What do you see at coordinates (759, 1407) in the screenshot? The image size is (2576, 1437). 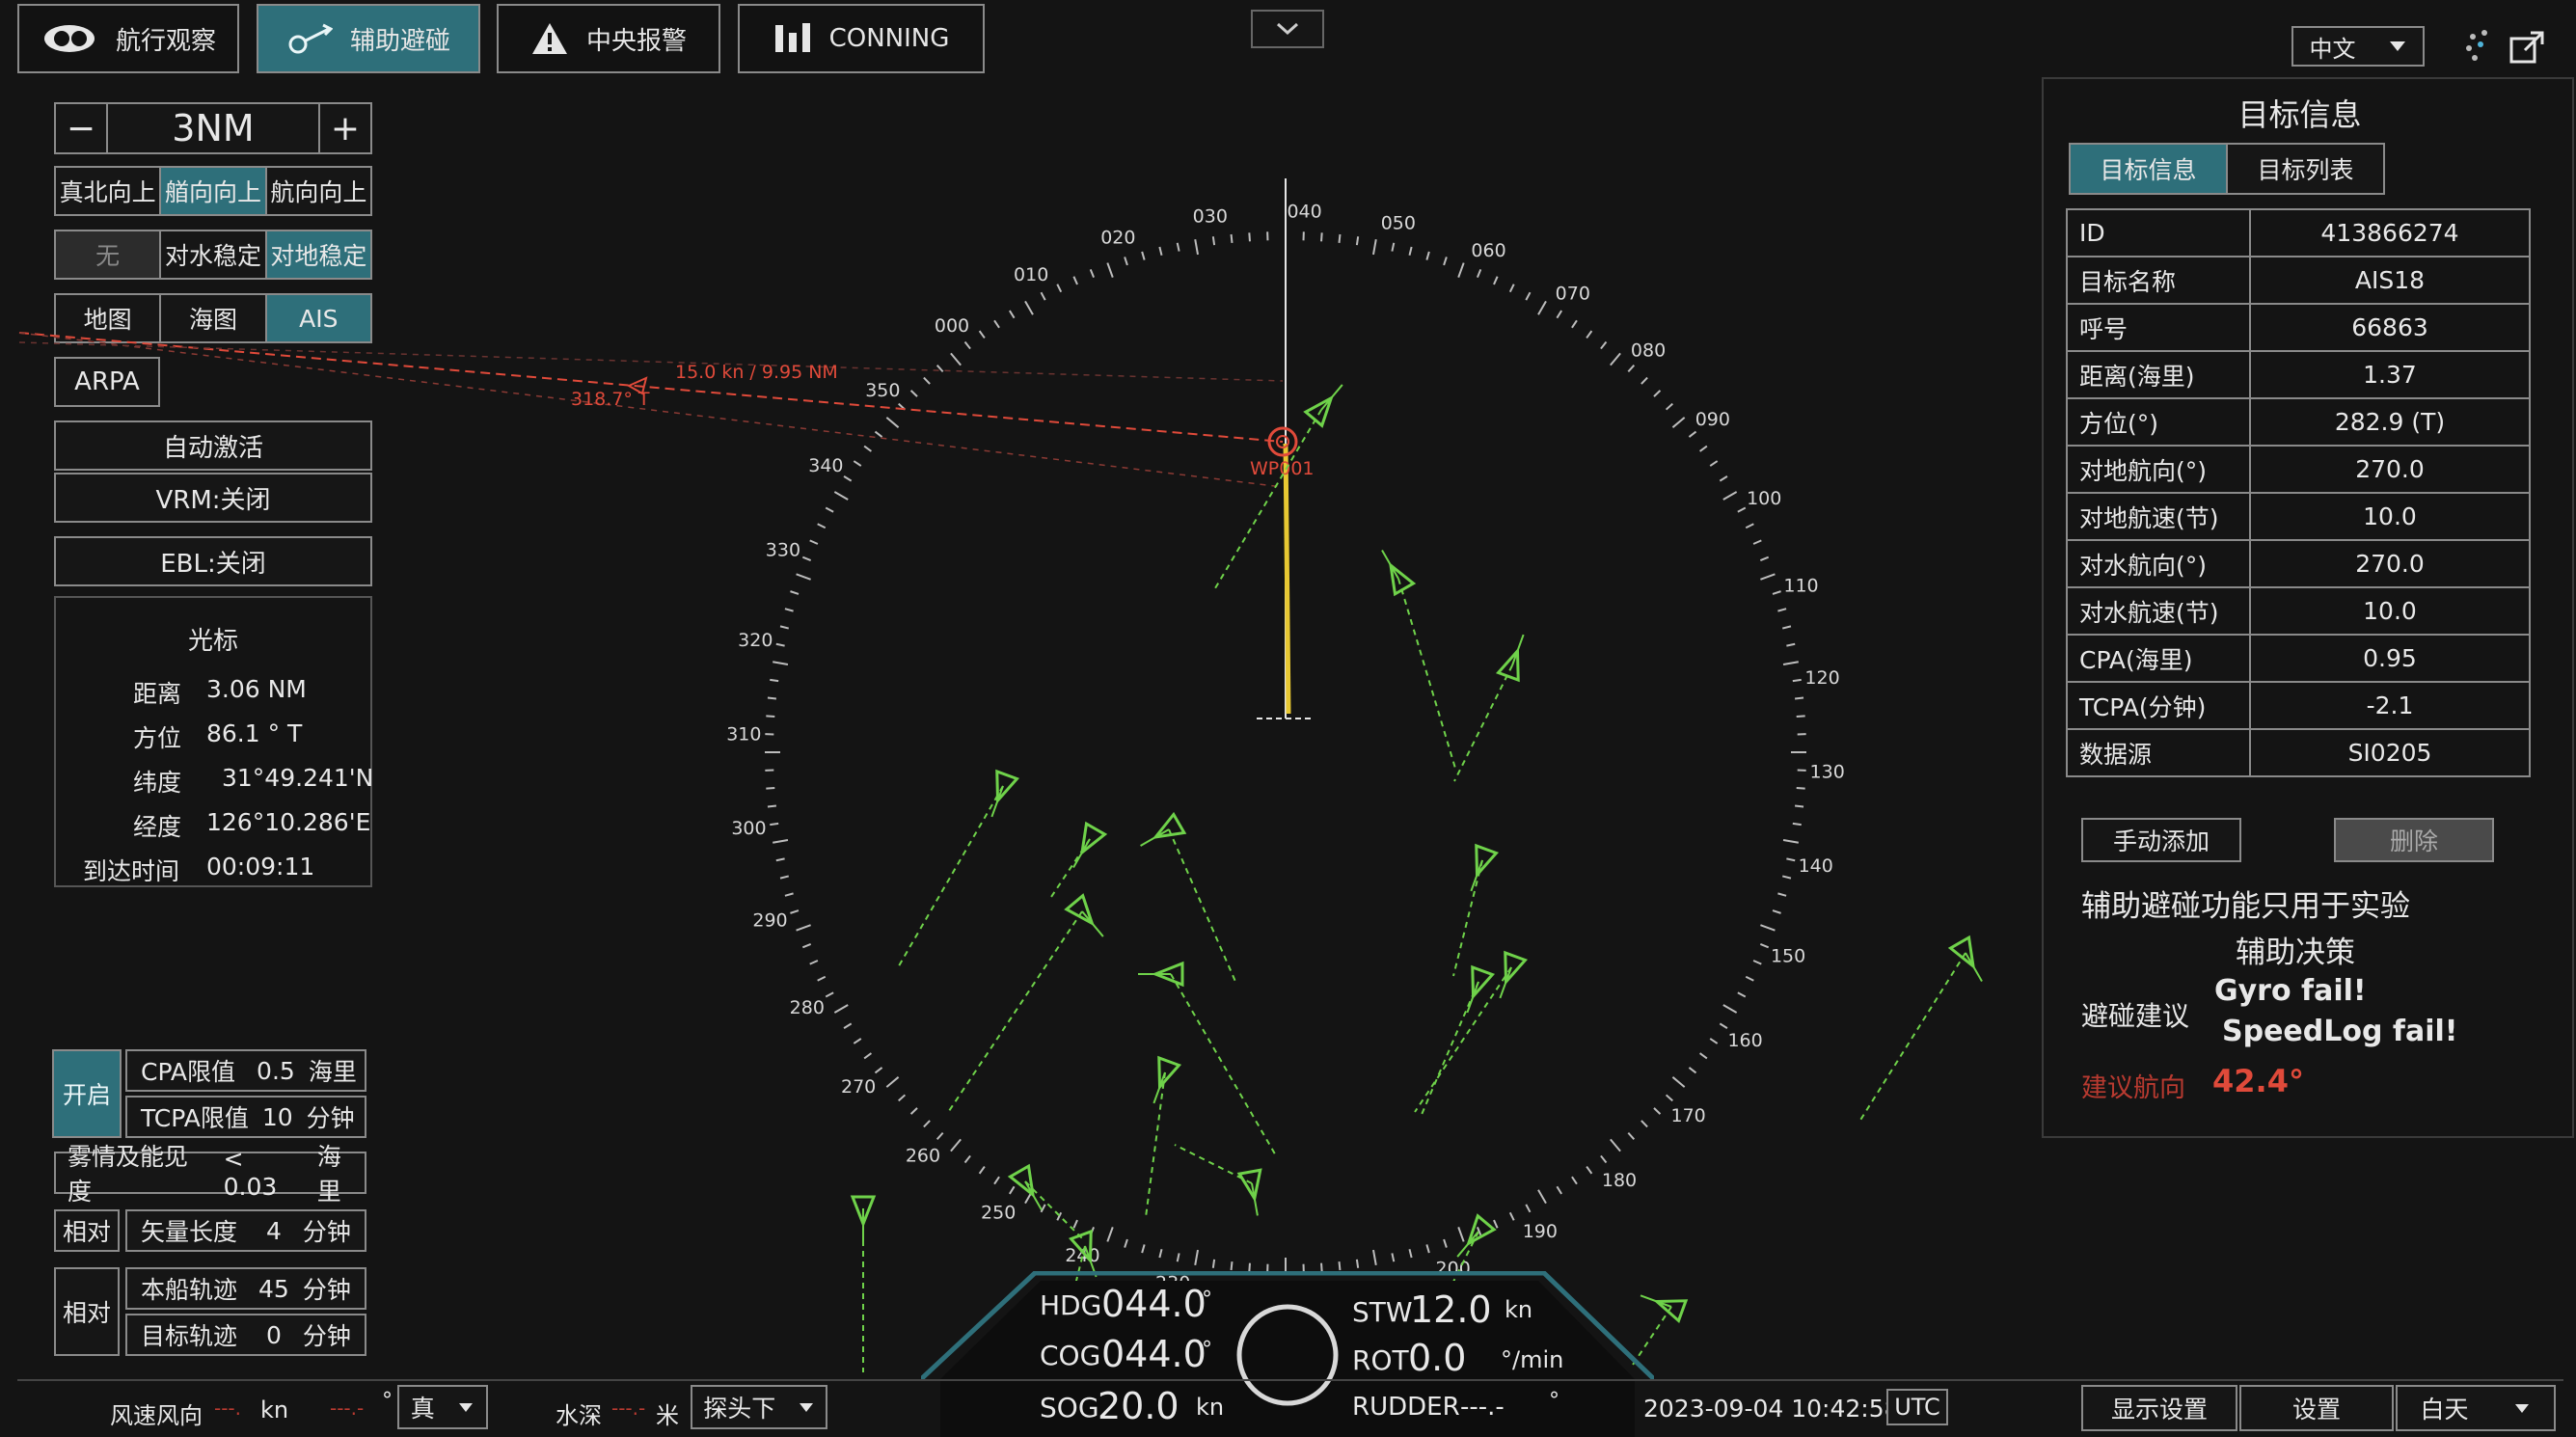 I see `depth-reference-select: 探头下` at bounding box center [759, 1407].